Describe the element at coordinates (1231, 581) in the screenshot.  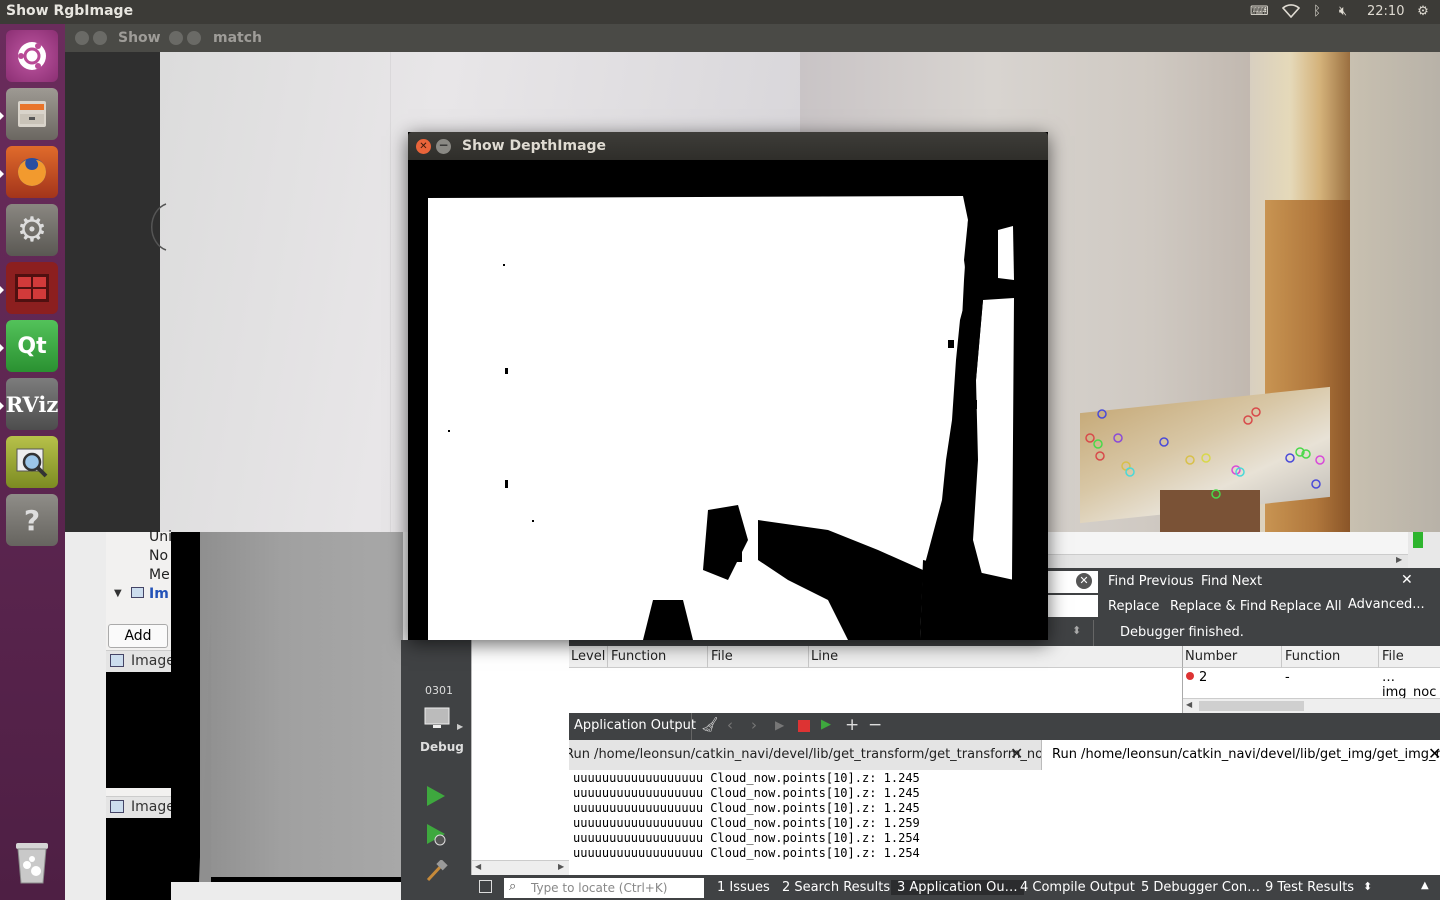
I see `find-next-button: Find Next` at that location.